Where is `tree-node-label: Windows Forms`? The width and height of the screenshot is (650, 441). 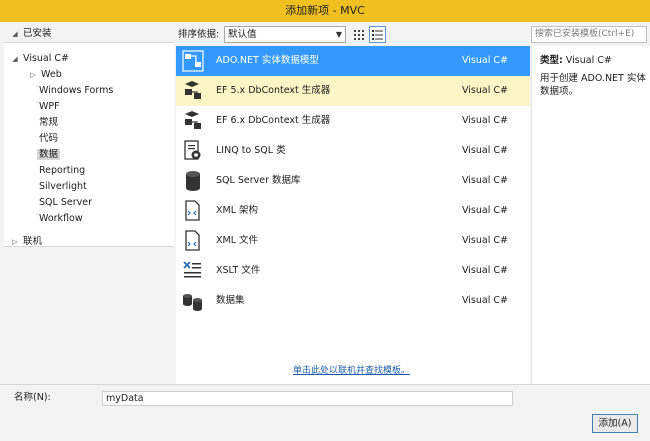
tree-node-label: Windows Forms is located at coordinates (76, 90).